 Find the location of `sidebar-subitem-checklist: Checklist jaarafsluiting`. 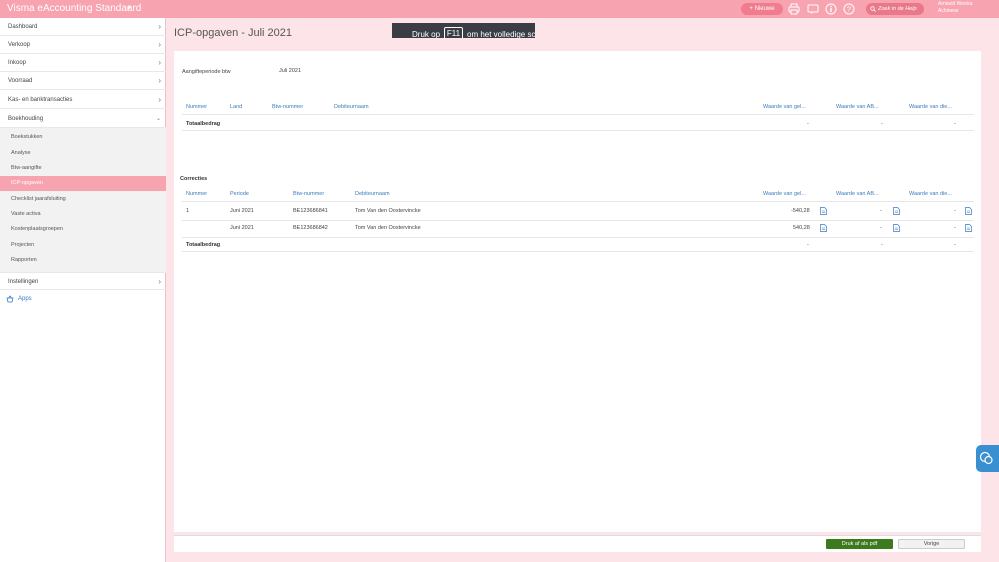

sidebar-subitem-checklist: Checklist jaarafsluiting is located at coordinates (83, 199).